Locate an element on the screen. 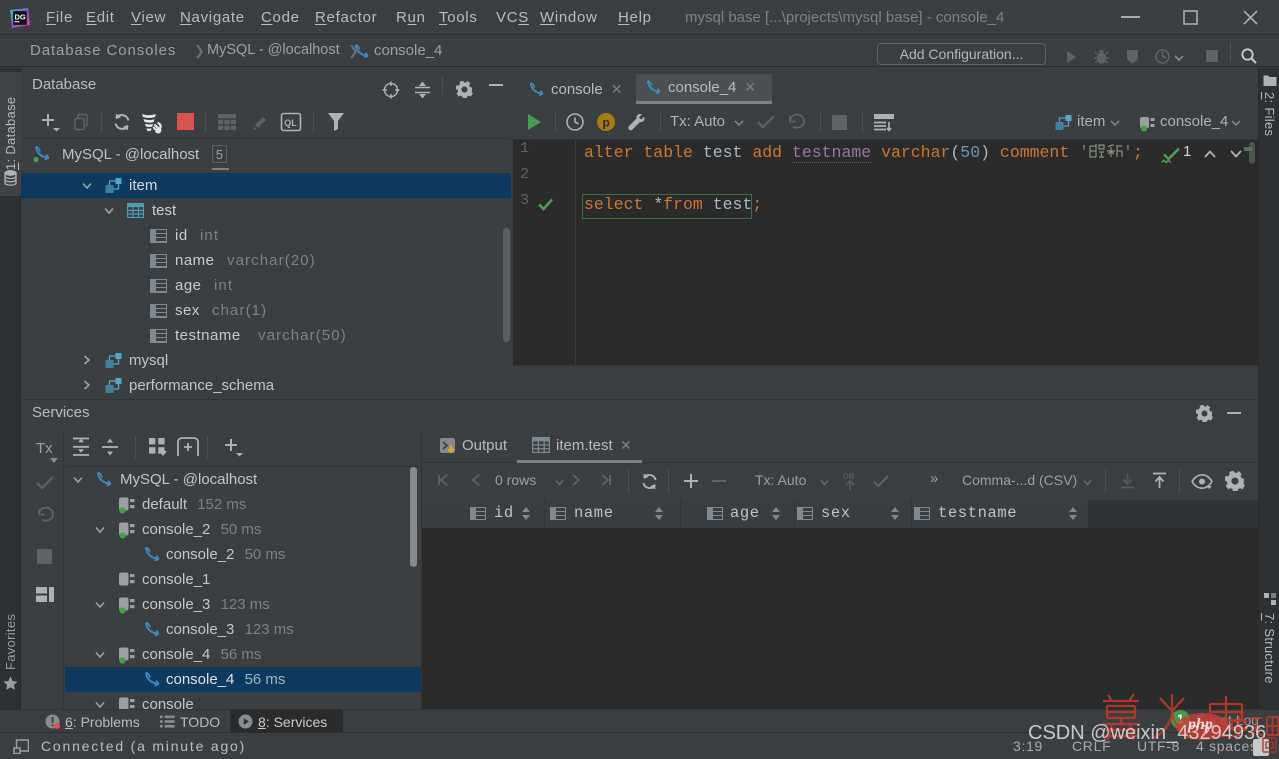  svg-text: p is located at coordinates (606, 123).